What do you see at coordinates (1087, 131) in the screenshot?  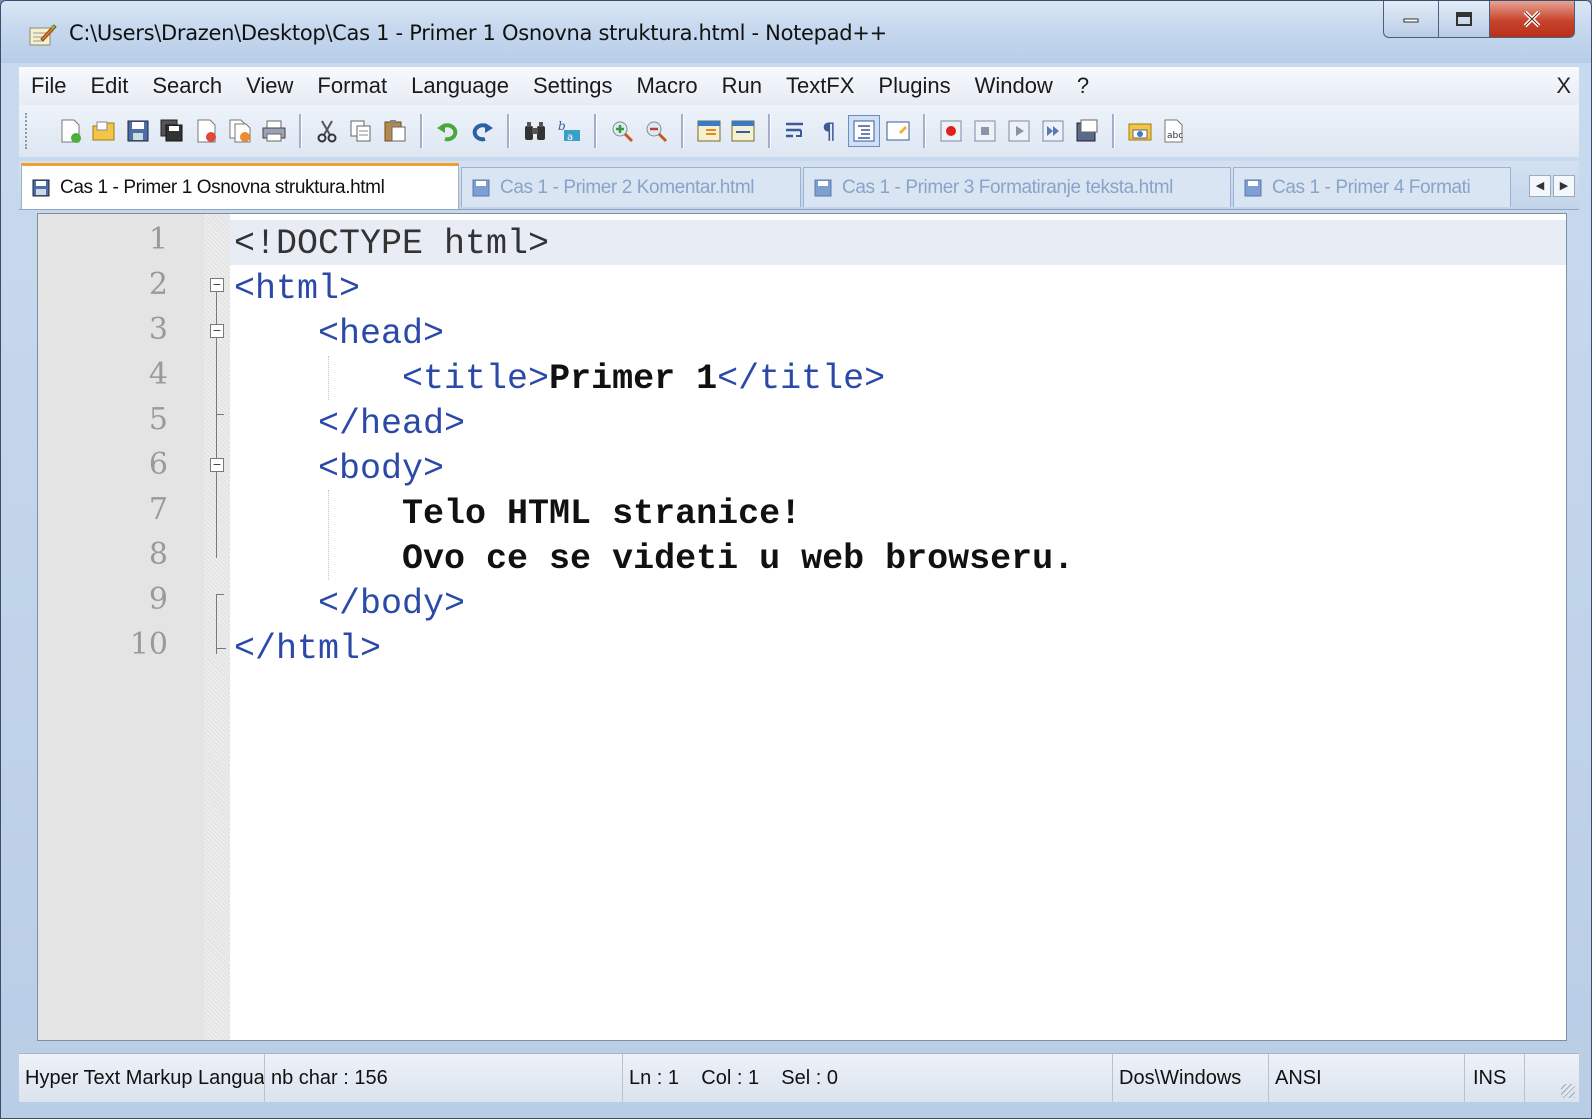 I see `save-macro-button` at bounding box center [1087, 131].